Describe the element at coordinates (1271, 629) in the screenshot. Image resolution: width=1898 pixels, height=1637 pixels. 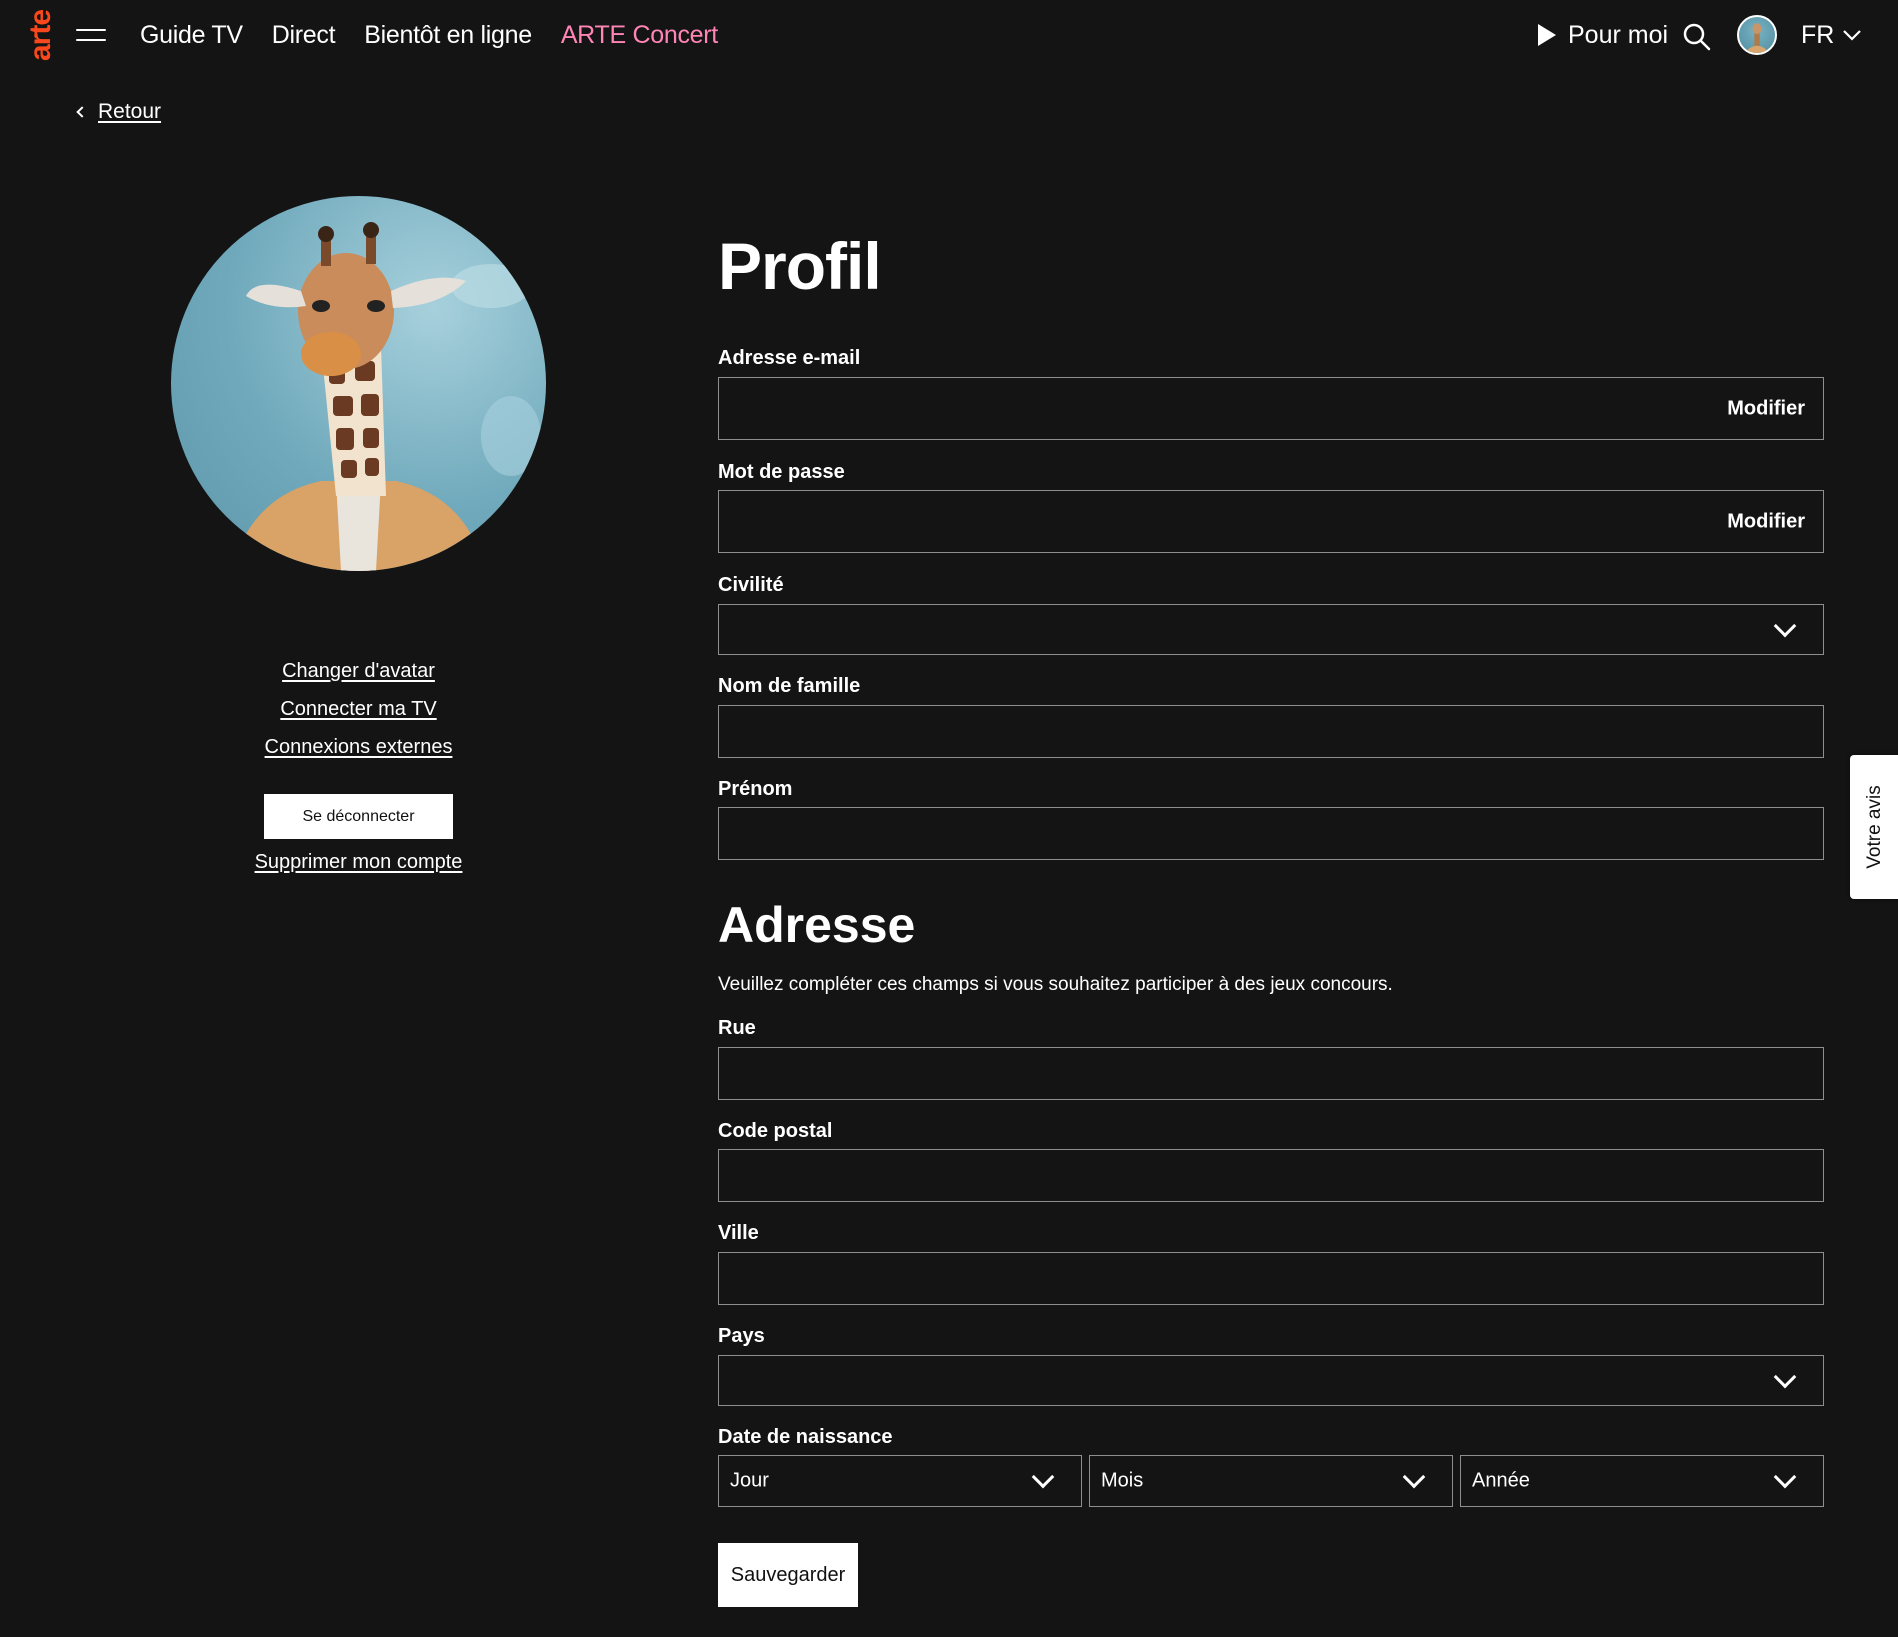
I see `civility-select` at that location.